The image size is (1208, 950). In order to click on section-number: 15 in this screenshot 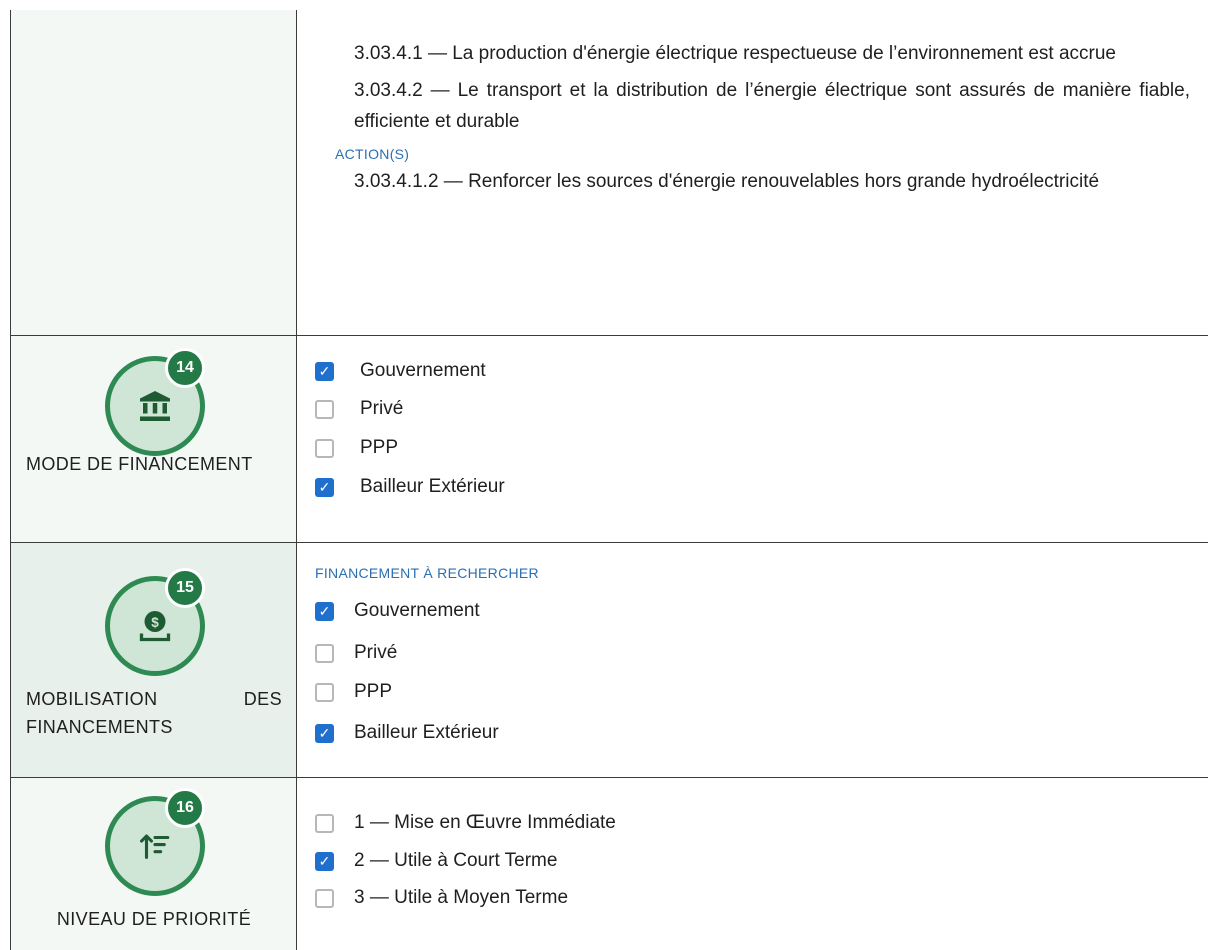, I will do `click(185, 588)`.